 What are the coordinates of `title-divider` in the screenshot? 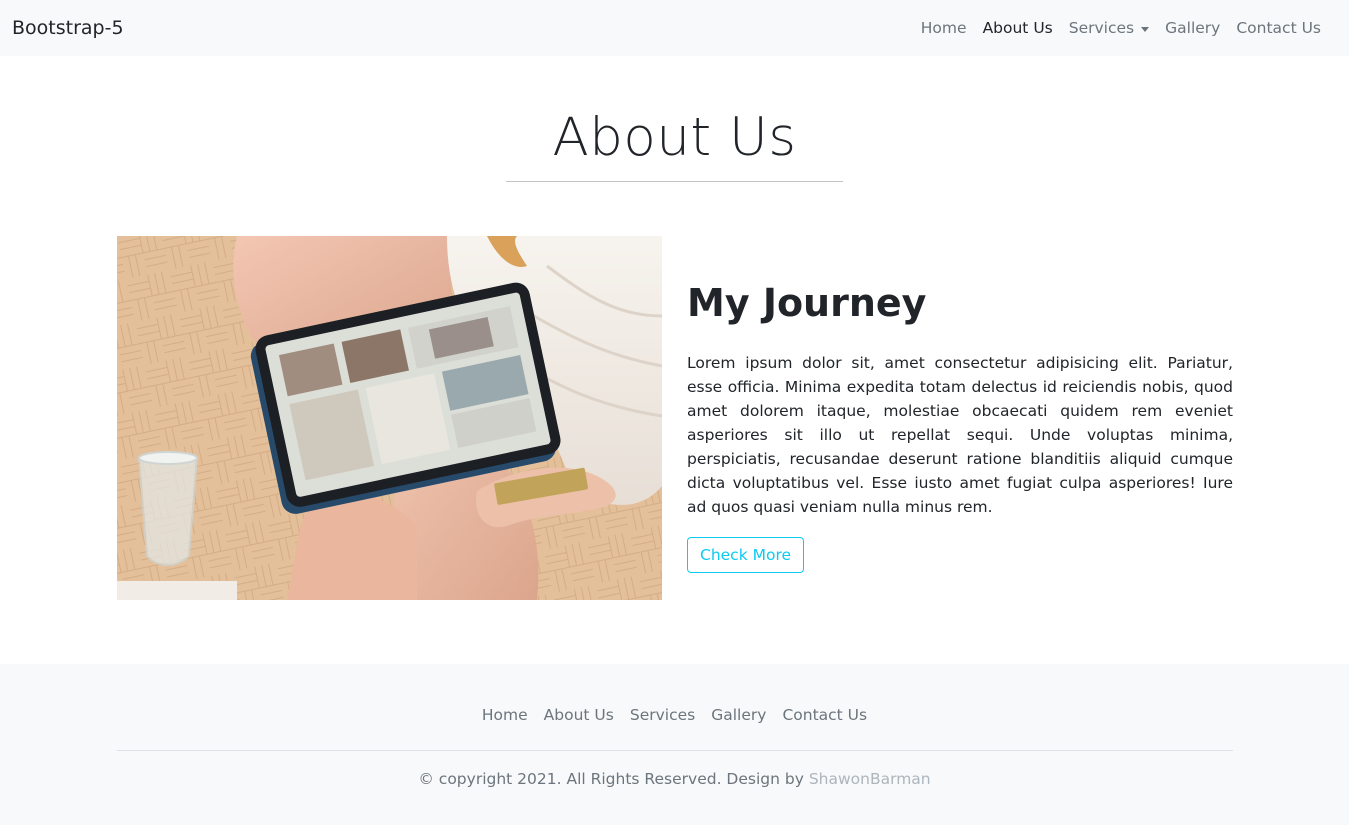 It's located at (674, 181).